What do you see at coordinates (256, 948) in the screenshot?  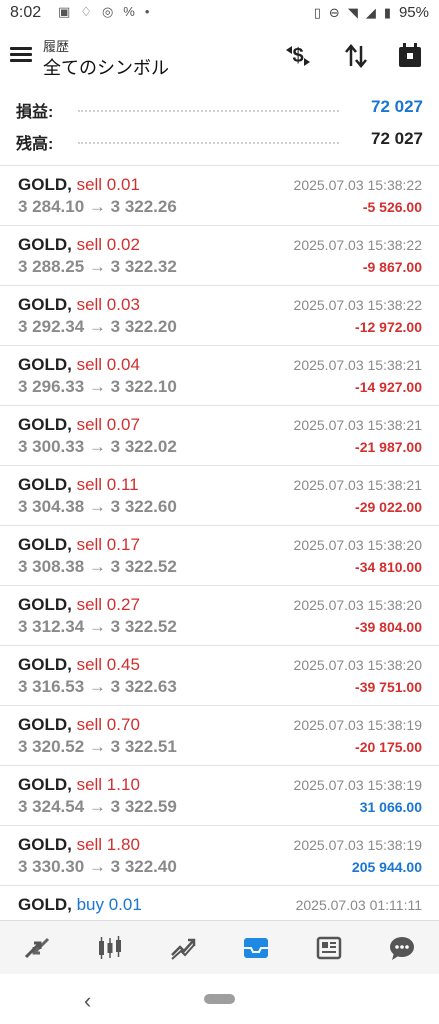 I see `nav-history` at bounding box center [256, 948].